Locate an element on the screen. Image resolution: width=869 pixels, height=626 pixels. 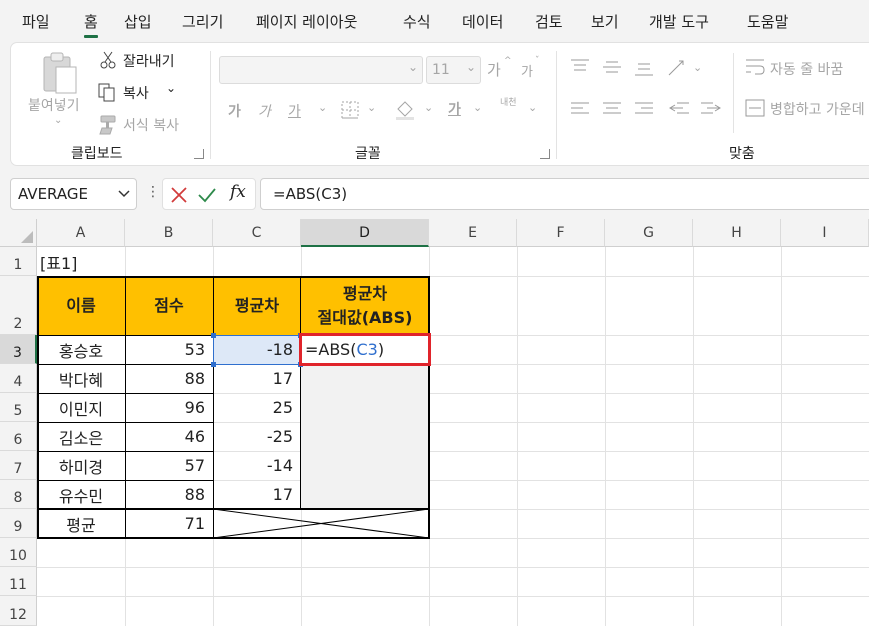
paste-button-label: 붙여넣기 is located at coordinates (54, 105).